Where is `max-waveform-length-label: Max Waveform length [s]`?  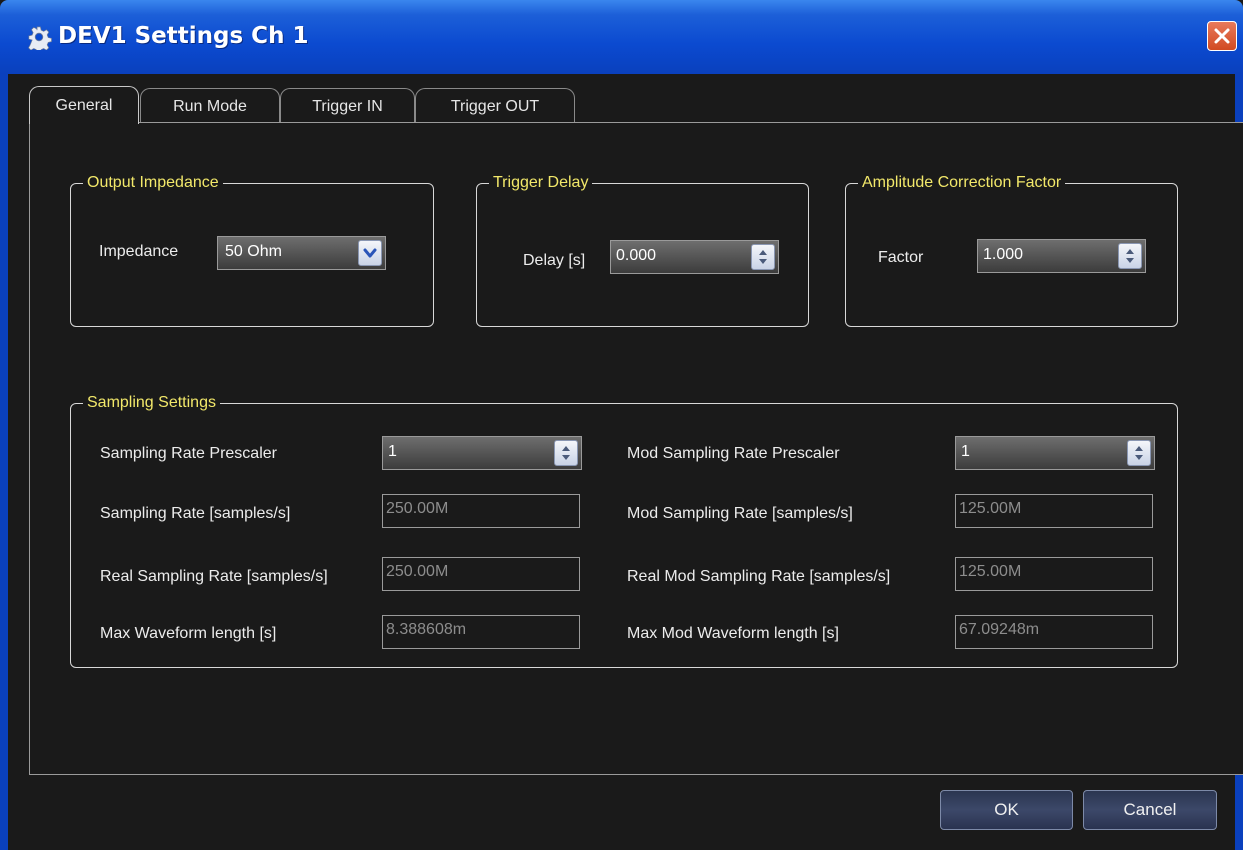
max-waveform-length-label: Max Waveform length [s] is located at coordinates (188, 633).